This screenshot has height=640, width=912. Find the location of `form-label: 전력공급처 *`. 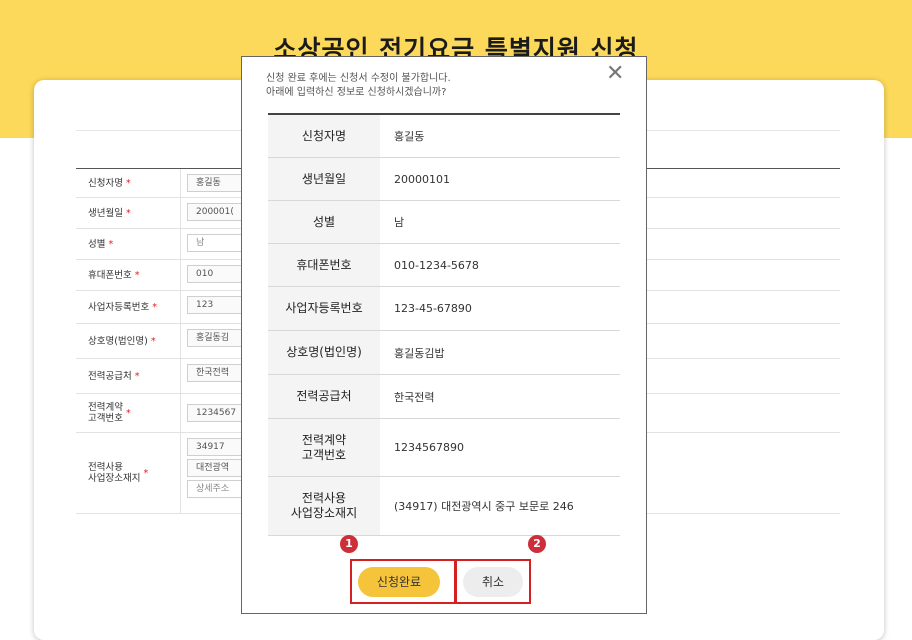

form-label: 전력공급처 * is located at coordinates (128, 376).